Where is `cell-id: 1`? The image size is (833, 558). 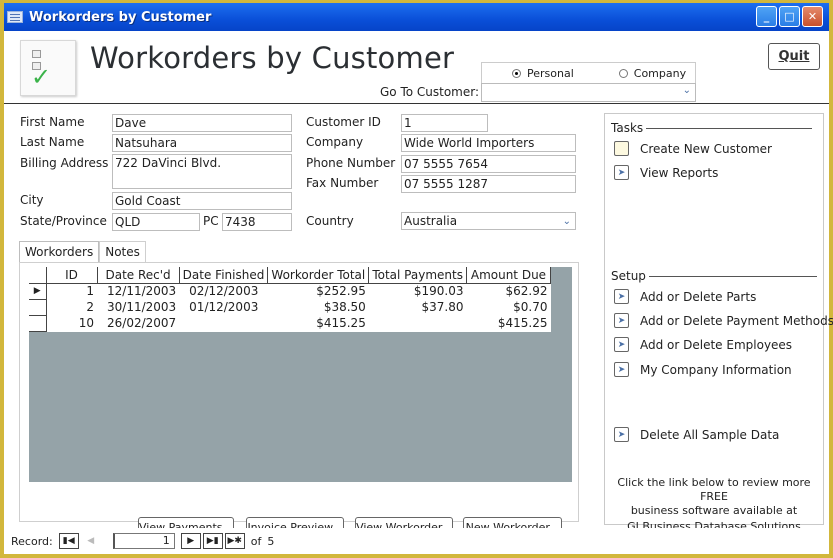 cell-id: 1 is located at coordinates (71, 291).